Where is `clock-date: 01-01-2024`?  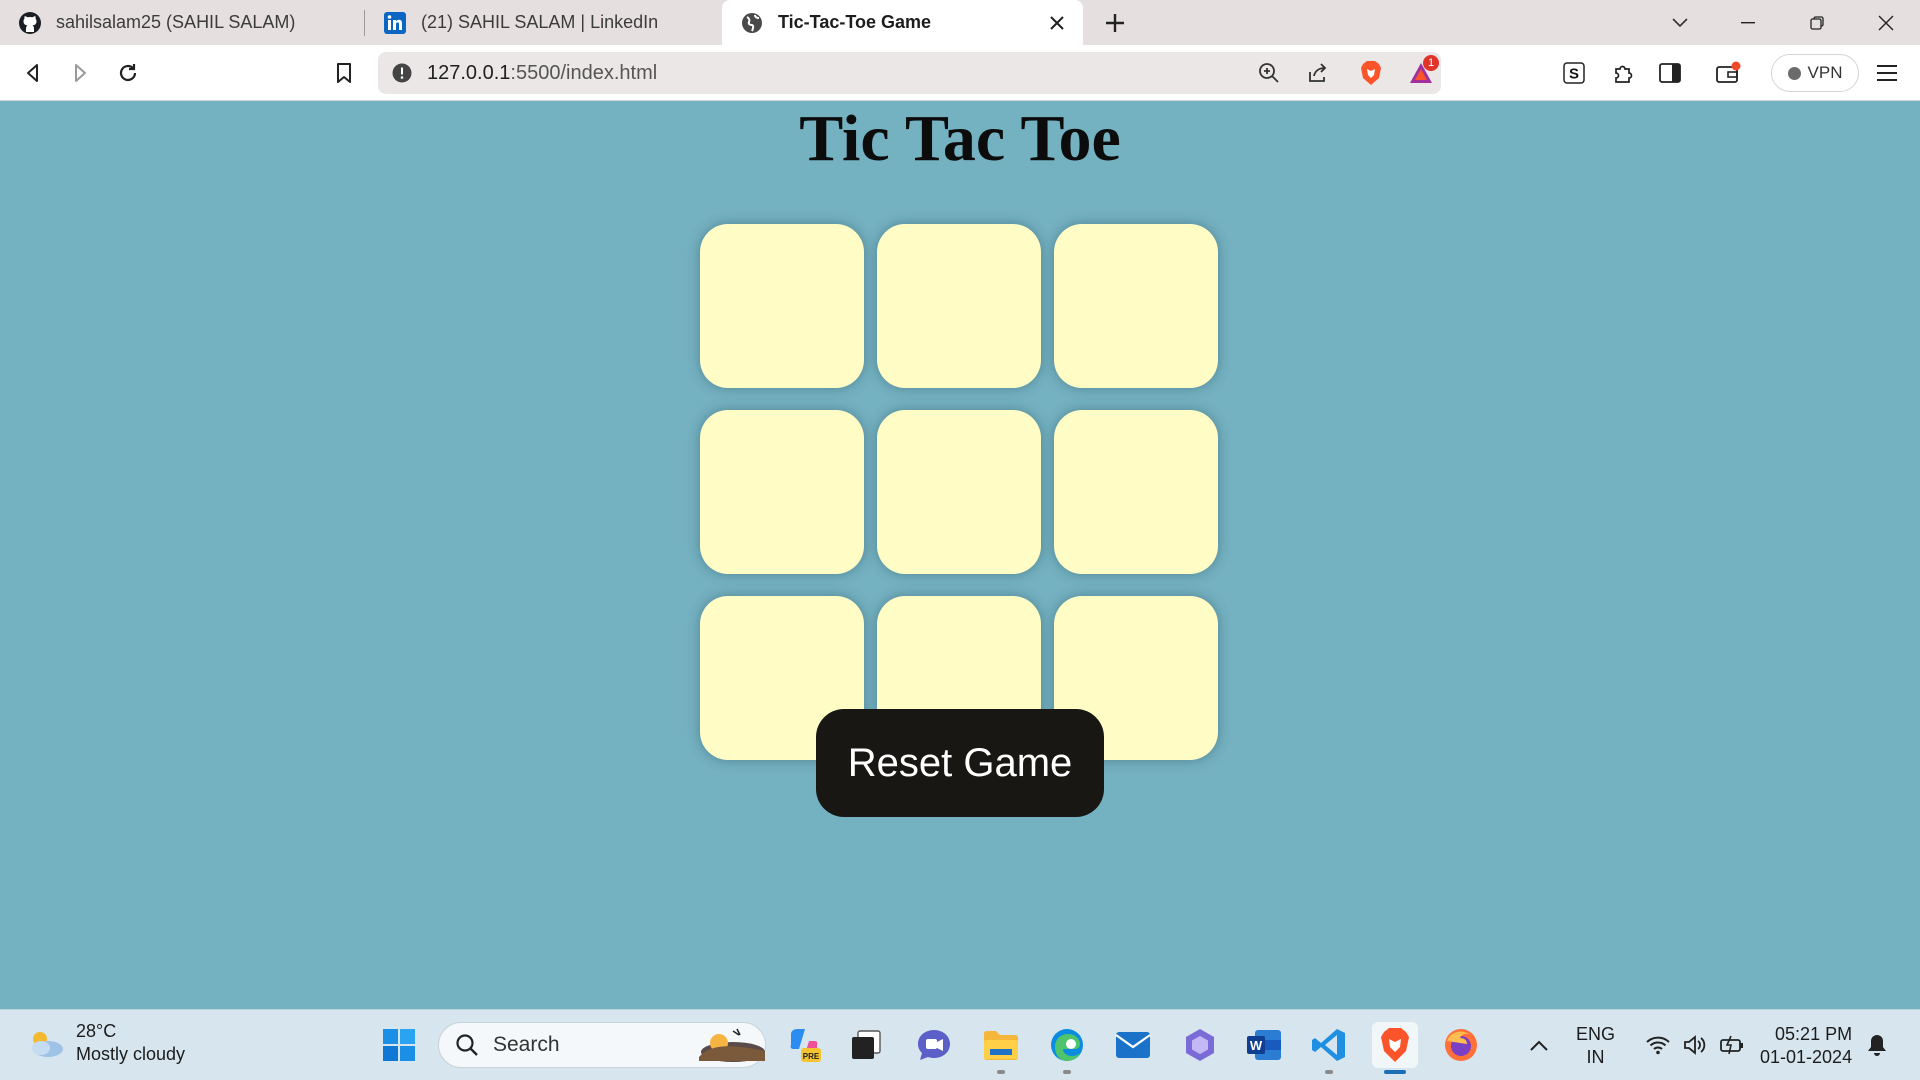
clock-date: 01-01-2024 is located at coordinates (1806, 1057).